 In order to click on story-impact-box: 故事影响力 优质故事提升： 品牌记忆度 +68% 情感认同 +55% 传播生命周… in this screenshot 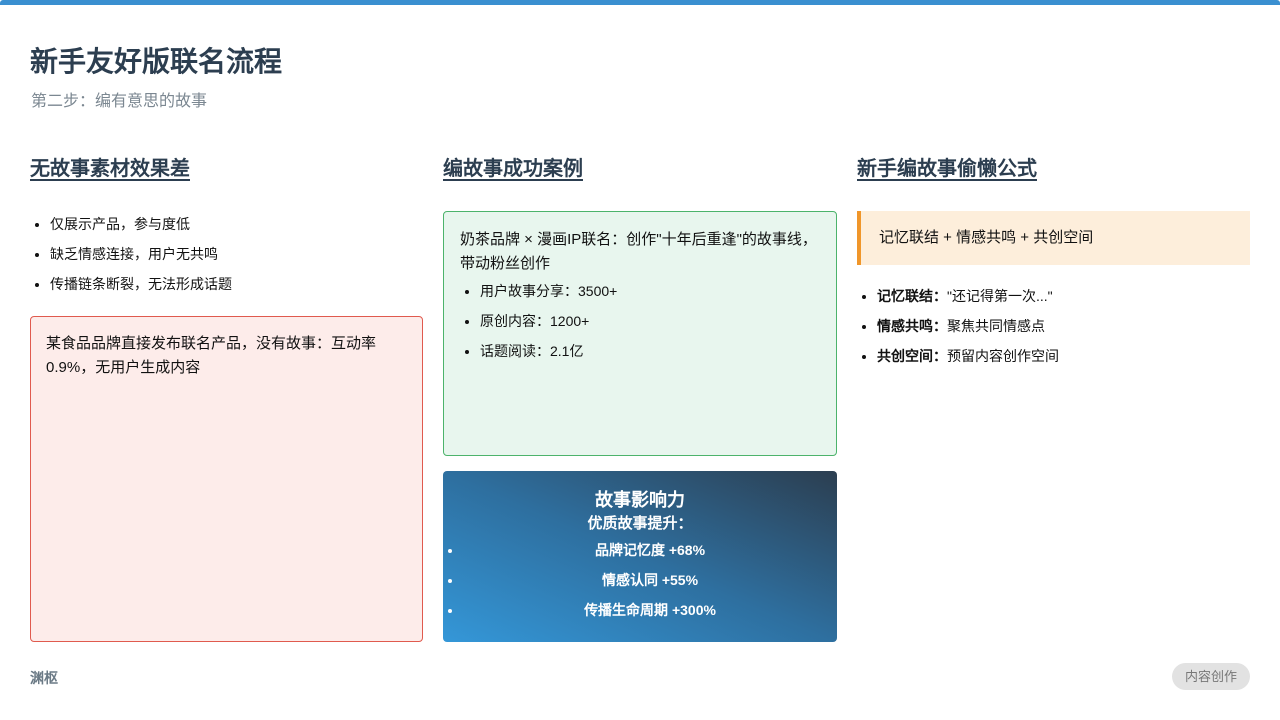, I will do `click(640, 556)`.